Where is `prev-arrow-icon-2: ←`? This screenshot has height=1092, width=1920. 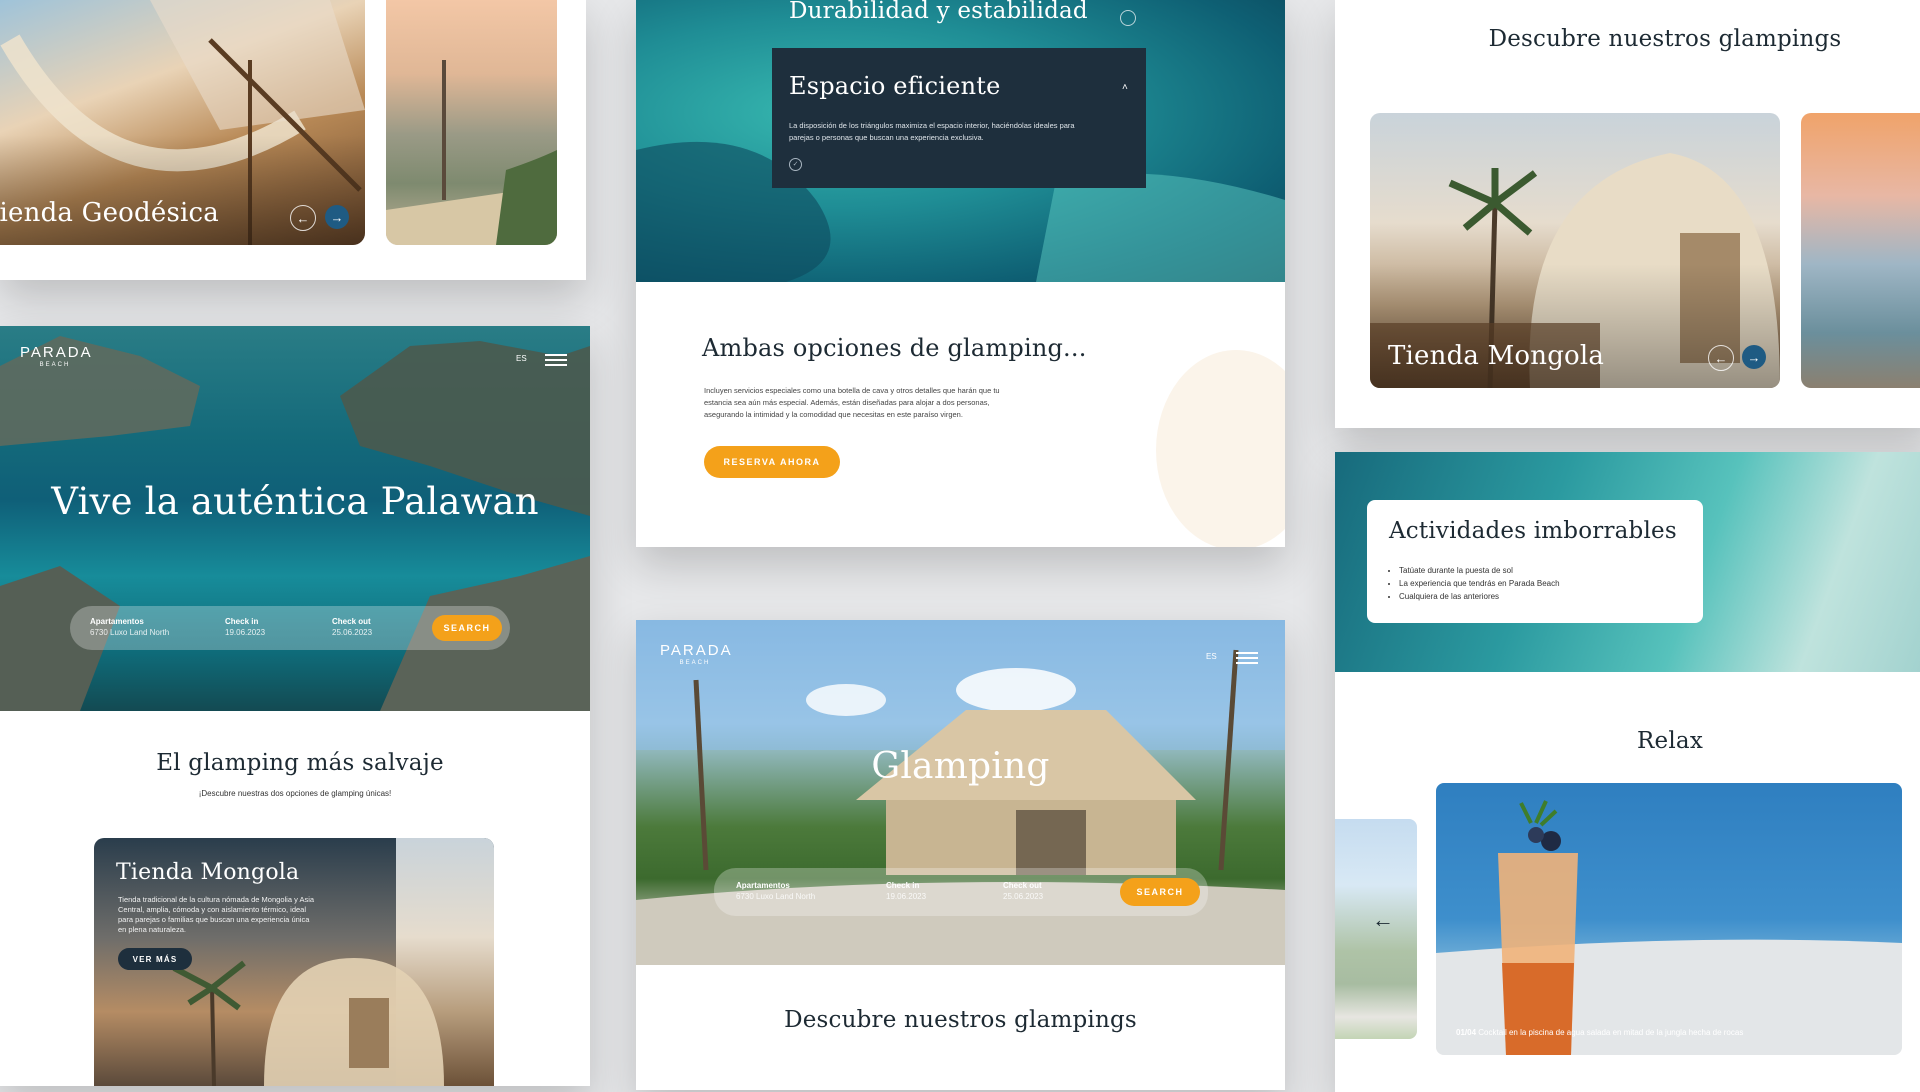 prev-arrow-icon-2: ← is located at coordinates (1721, 358).